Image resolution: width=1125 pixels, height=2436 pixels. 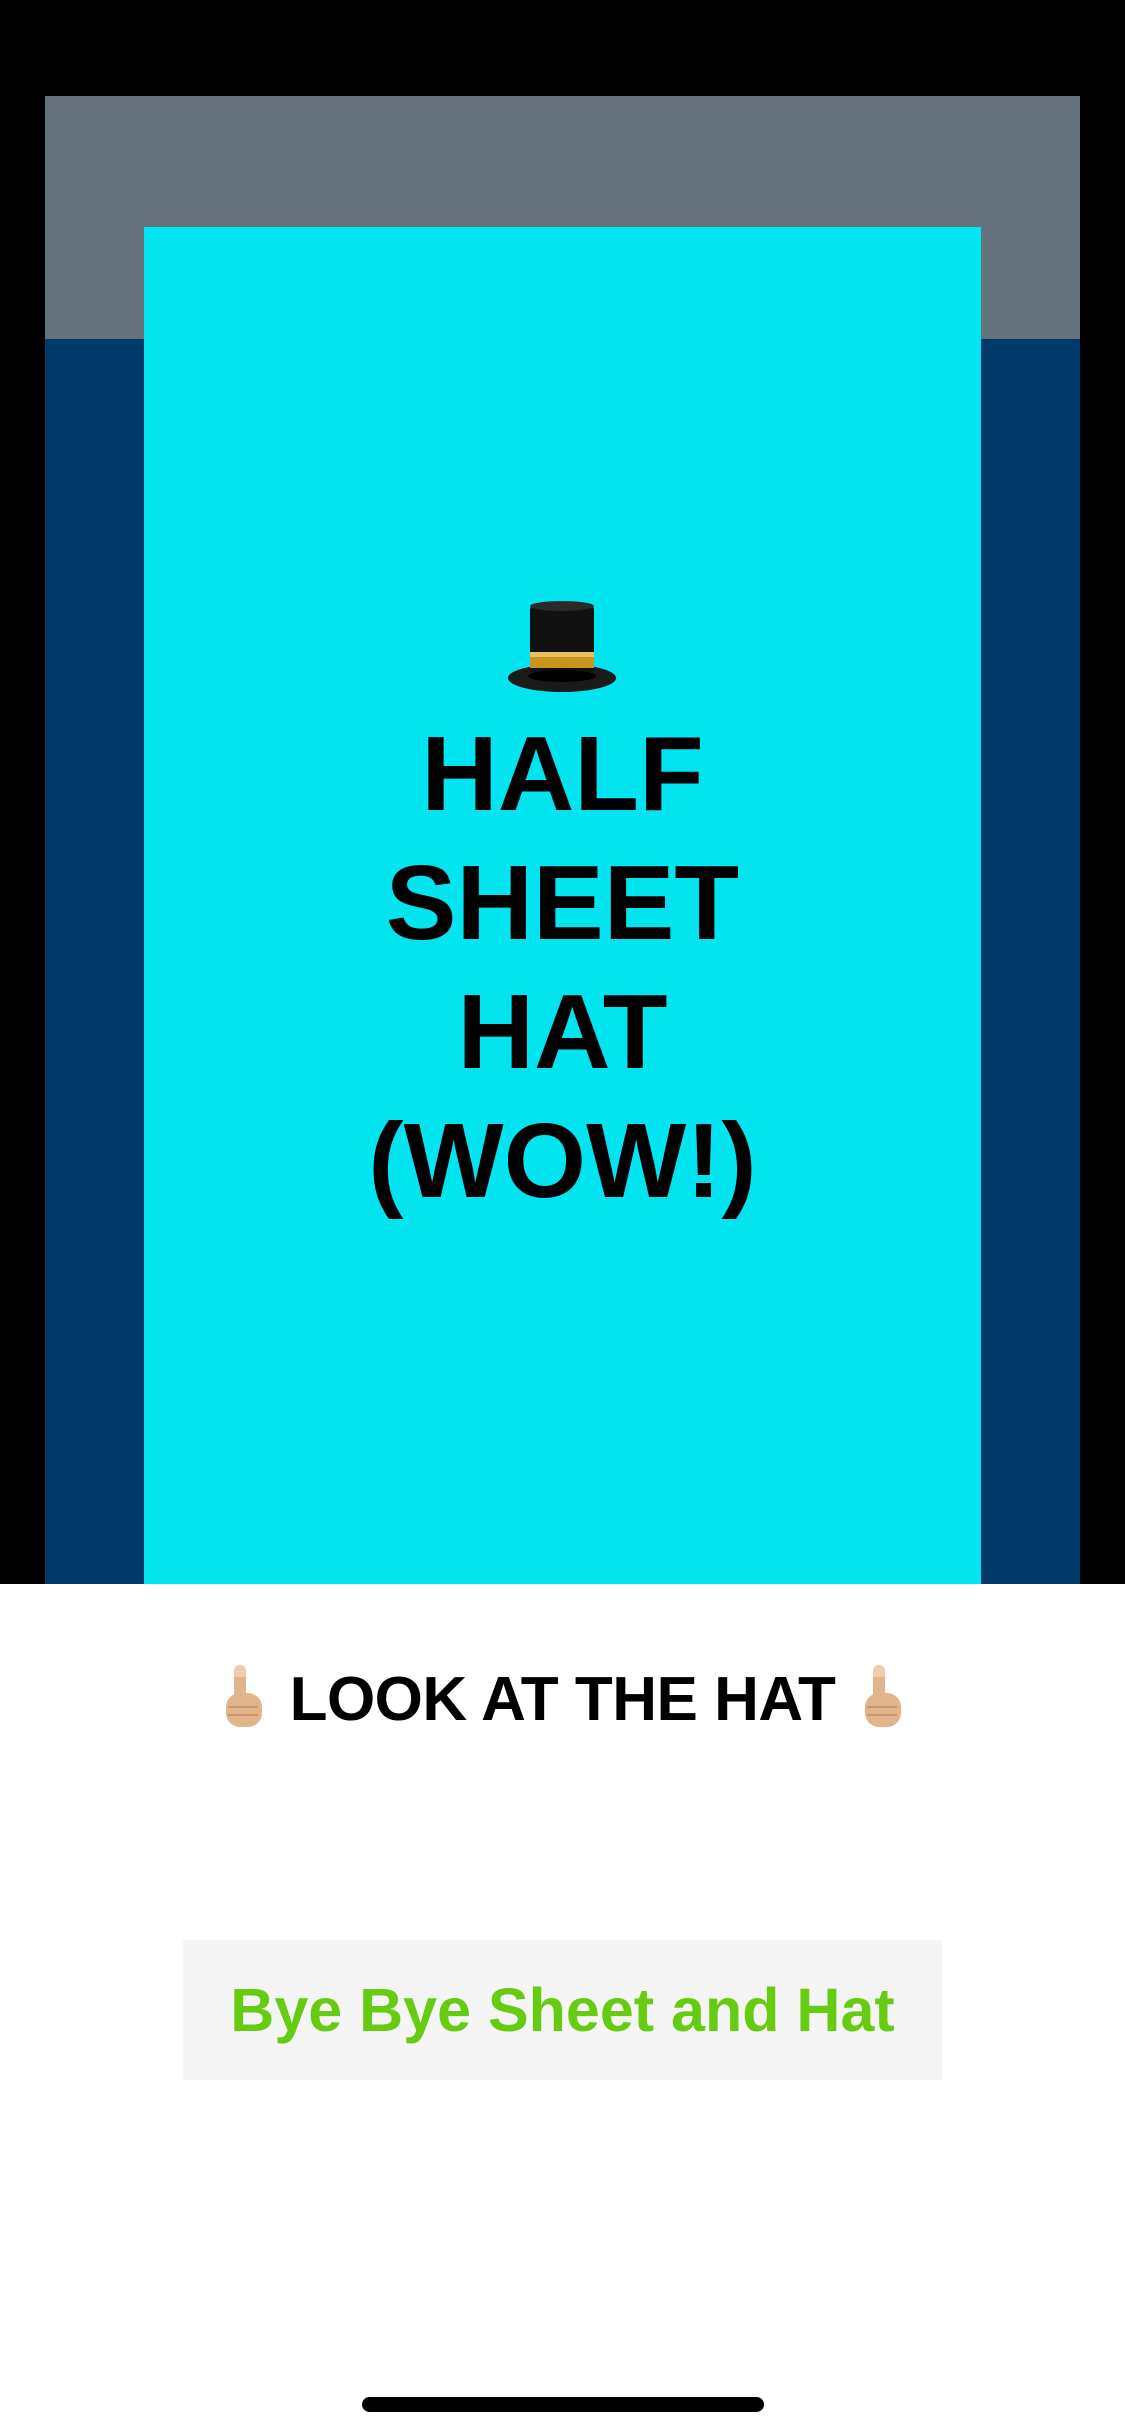 What do you see at coordinates (562, 967) in the screenshot?
I see `hat-title: HALF SHEET HAT (WOW!)` at bounding box center [562, 967].